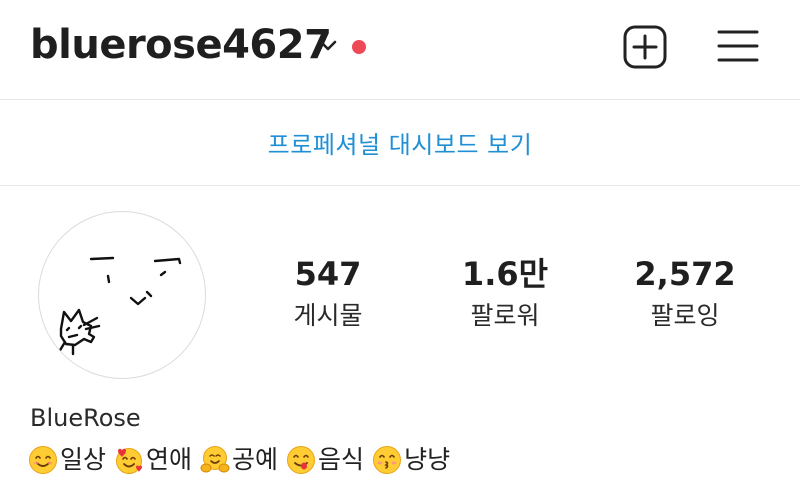 This screenshot has width=800, height=502. I want to click on bio-item: 연애, so click(153, 460).